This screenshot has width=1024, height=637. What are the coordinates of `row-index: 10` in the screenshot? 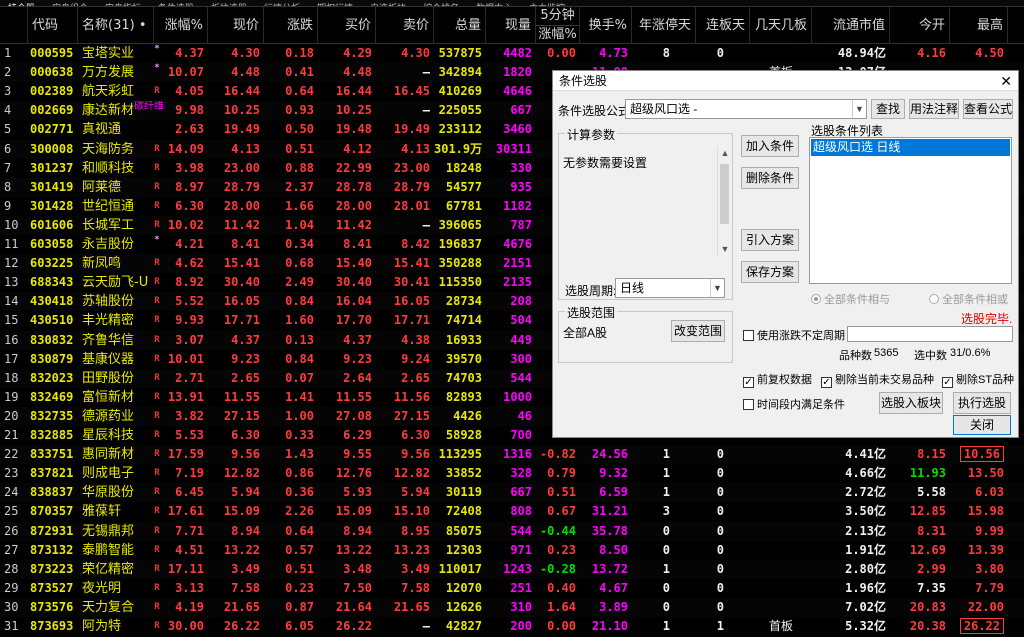 It's located at (11, 224).